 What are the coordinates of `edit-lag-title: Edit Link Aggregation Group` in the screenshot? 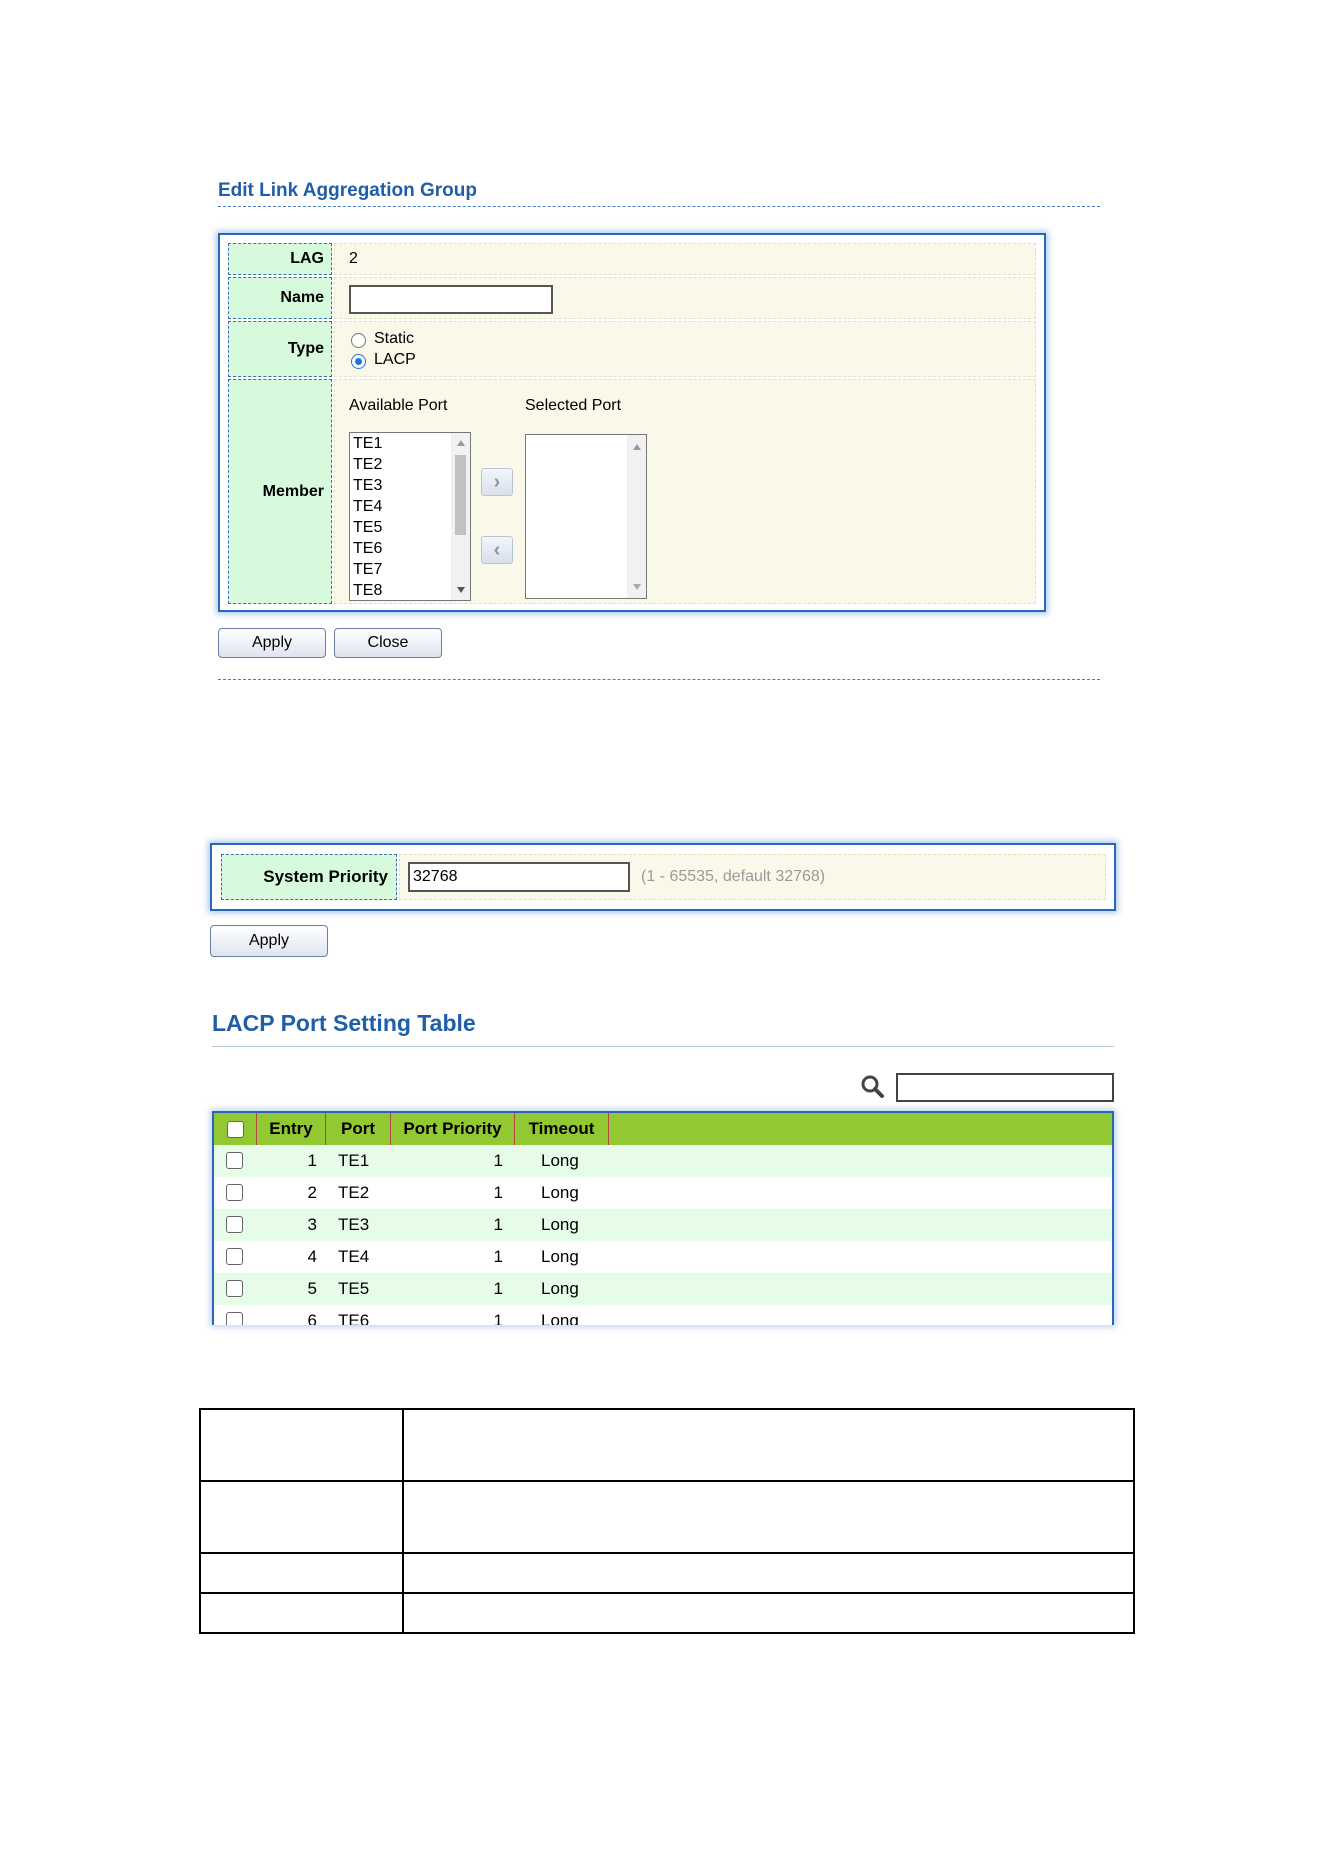 It's located at (347, 190).